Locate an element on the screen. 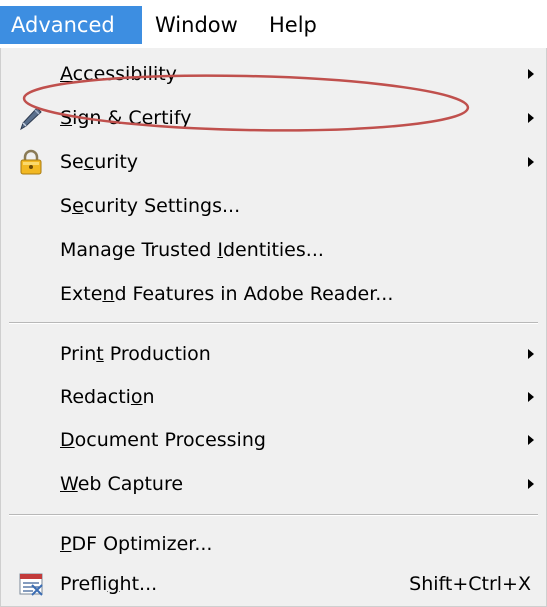  menu-item-label: Web Capture is located at coordinates (122, 484).